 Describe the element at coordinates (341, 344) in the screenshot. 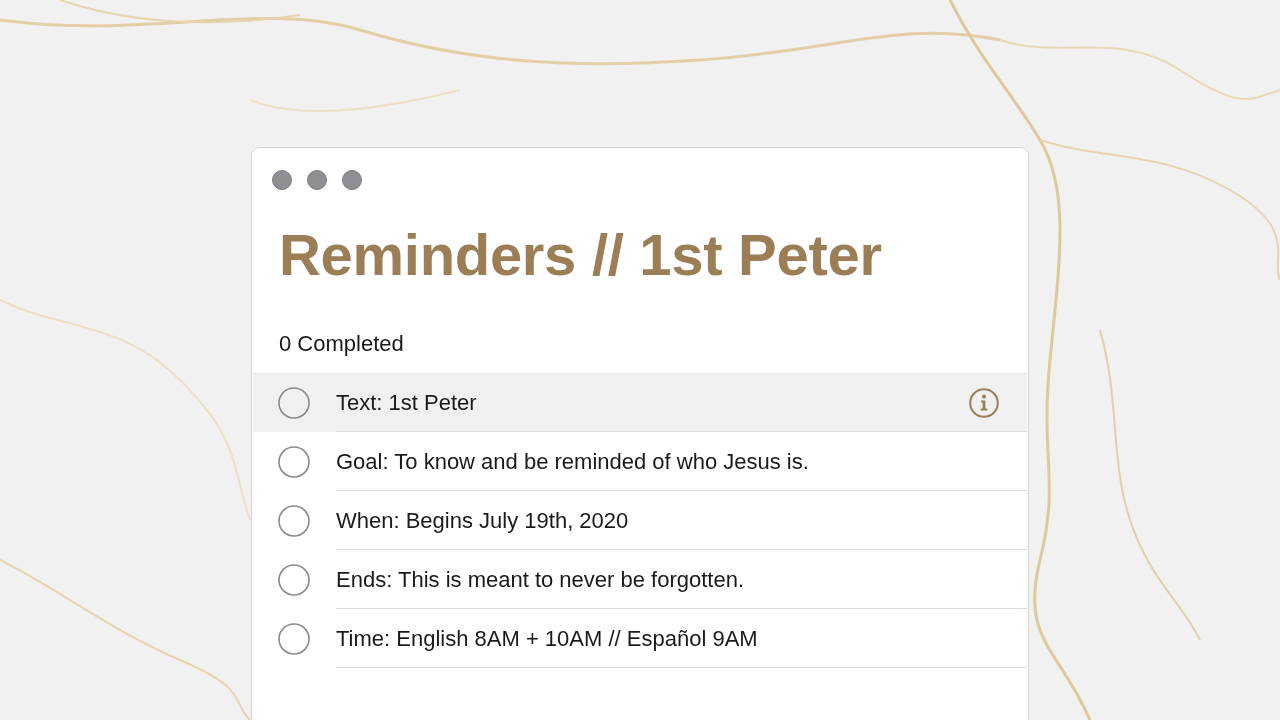

I see `completed-count: 0 Completed` at that location.